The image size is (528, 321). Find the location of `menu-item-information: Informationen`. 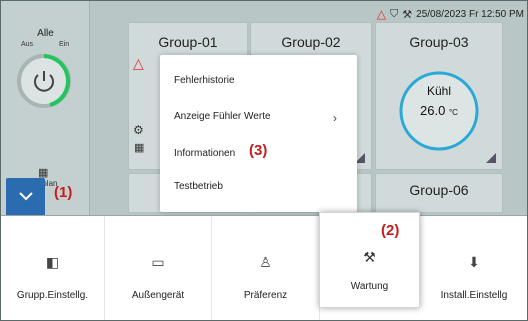

menu-item-information: Informationen is located at coordinates (204, 153).